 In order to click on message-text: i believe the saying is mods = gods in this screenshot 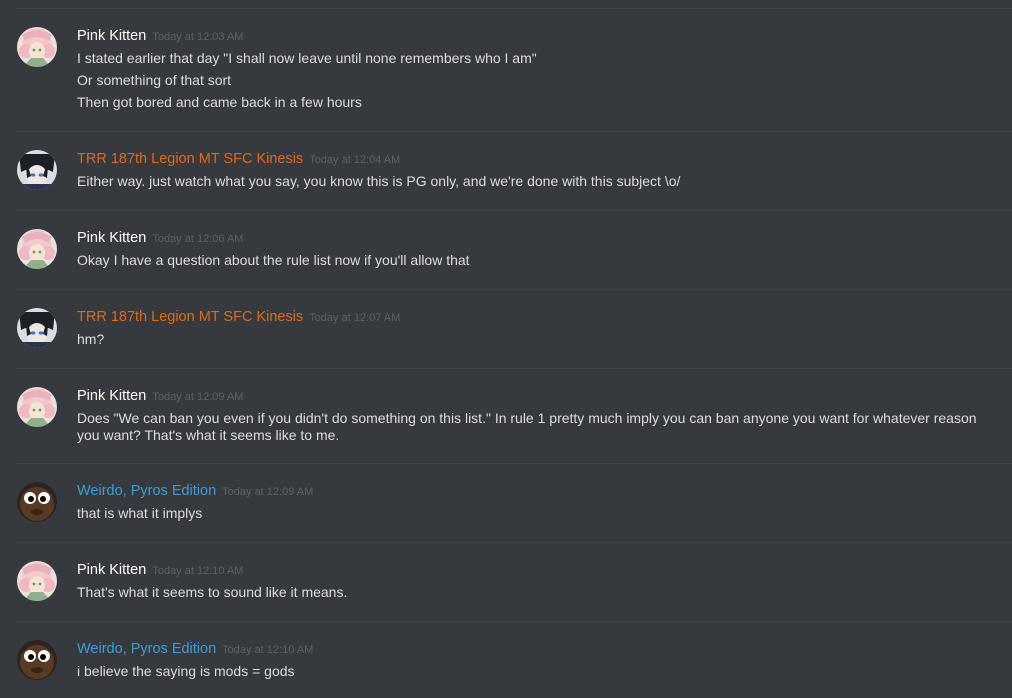, I will do `click(186, 671)`.